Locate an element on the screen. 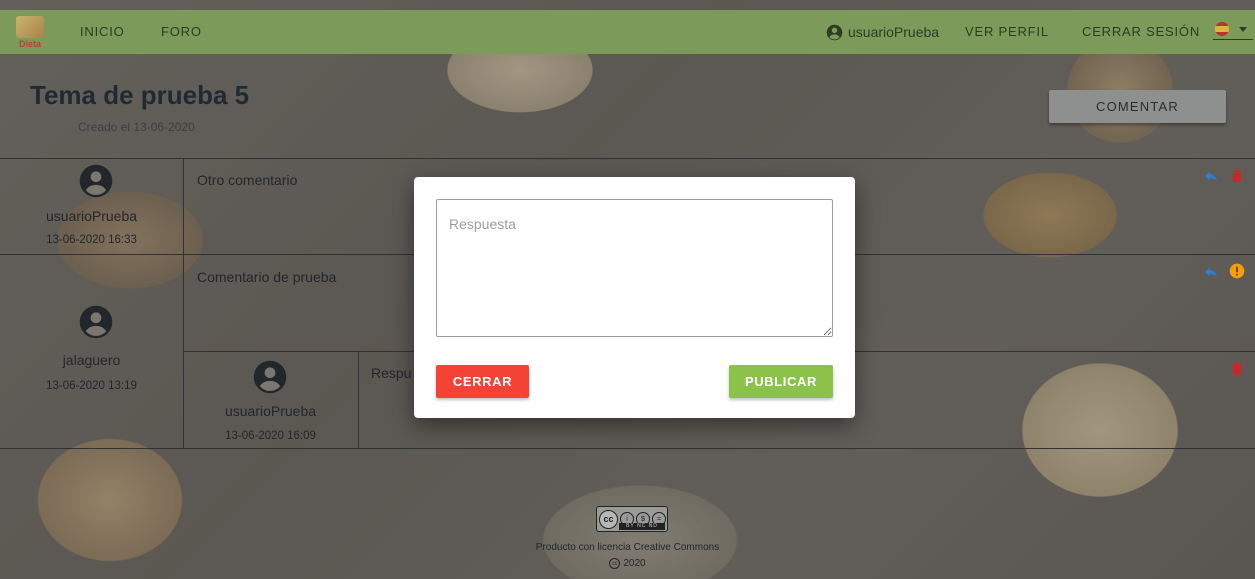  comment-text: Comentario de prueba is located at coordinates (267, 277).